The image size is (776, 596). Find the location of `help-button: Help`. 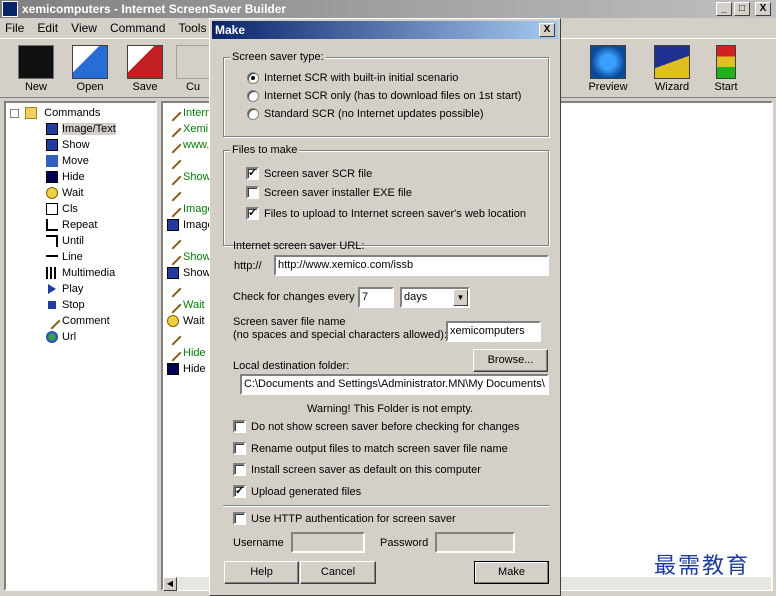

help-button: Help is located at coordinates (261, 572).